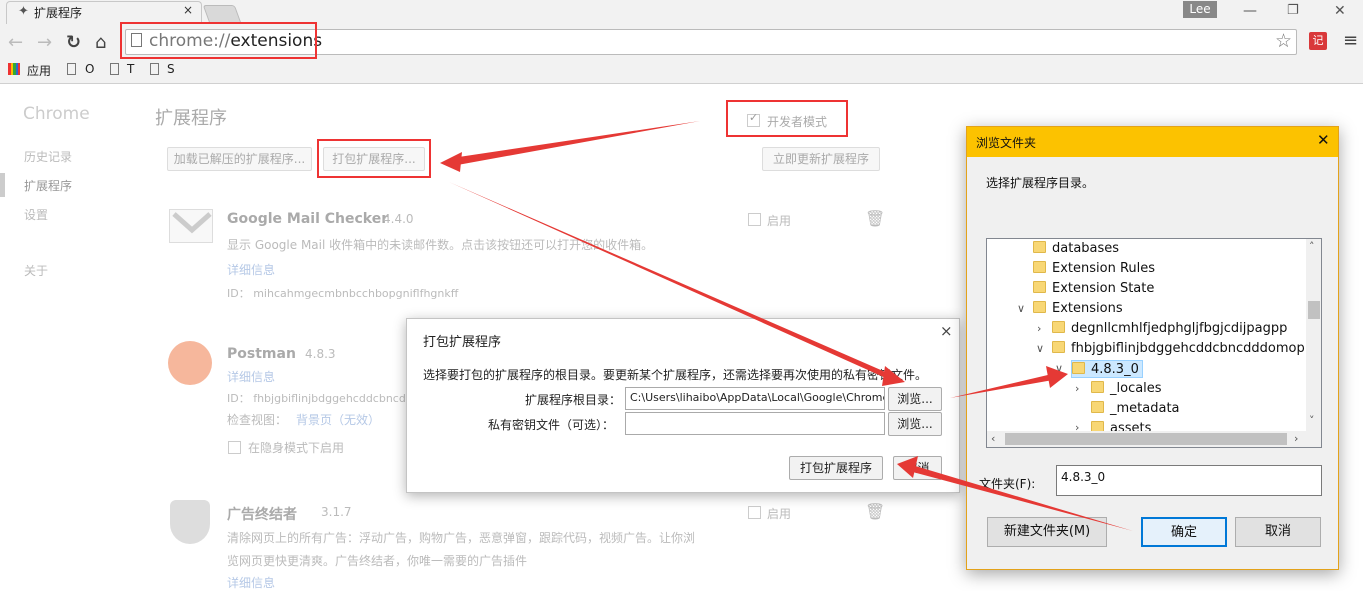 The height and width of the screenshot is (591, 1363). I want to click on window-close-icon: ✕, so click(1340, 11).